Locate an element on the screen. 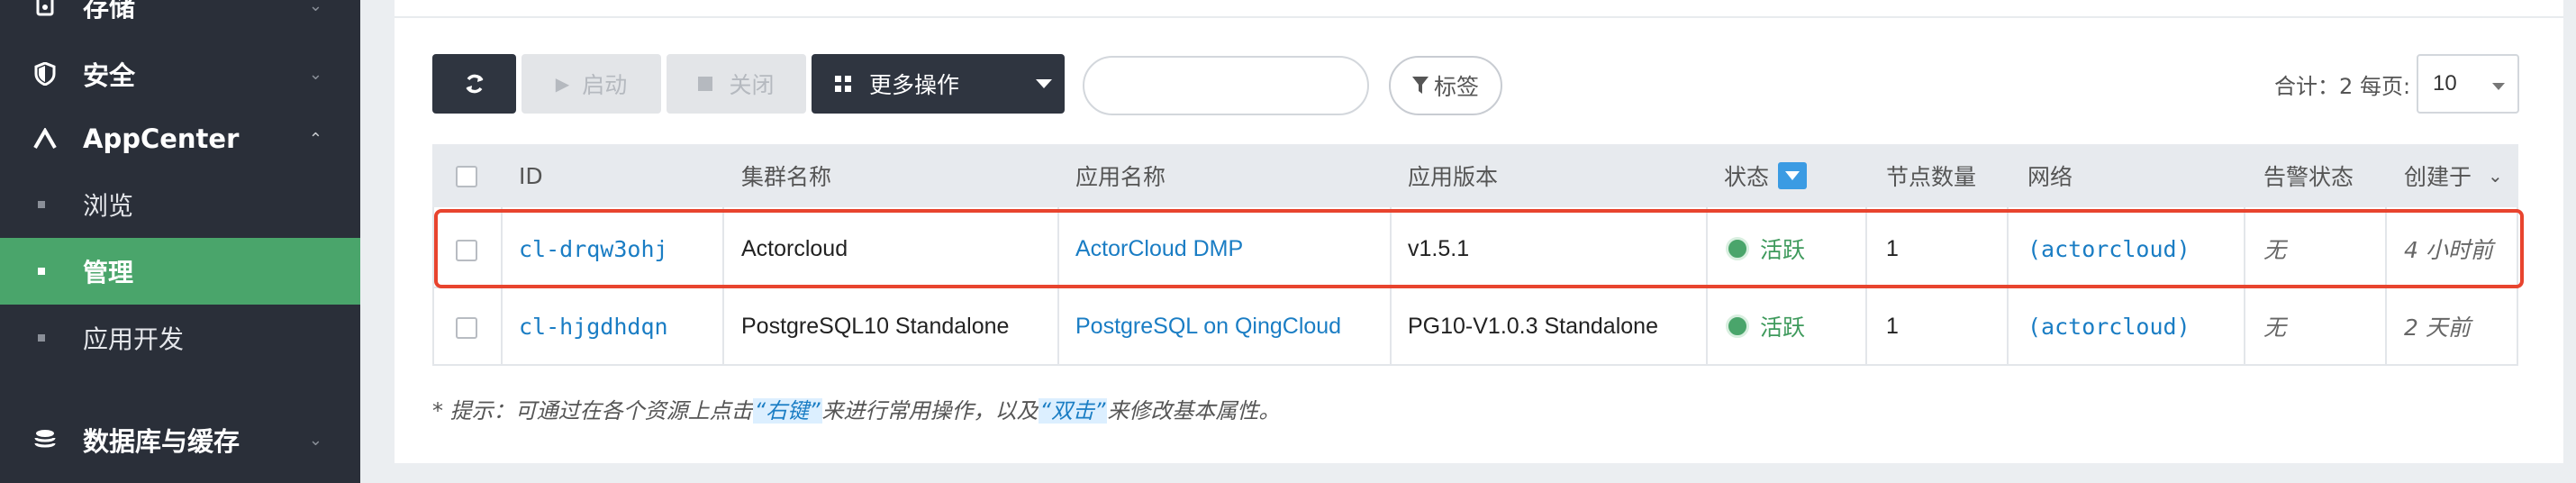 The width and height of the screenshot is (2576, 483). sidebar-item-label: AppCenter is located at coordinates (161, 138).